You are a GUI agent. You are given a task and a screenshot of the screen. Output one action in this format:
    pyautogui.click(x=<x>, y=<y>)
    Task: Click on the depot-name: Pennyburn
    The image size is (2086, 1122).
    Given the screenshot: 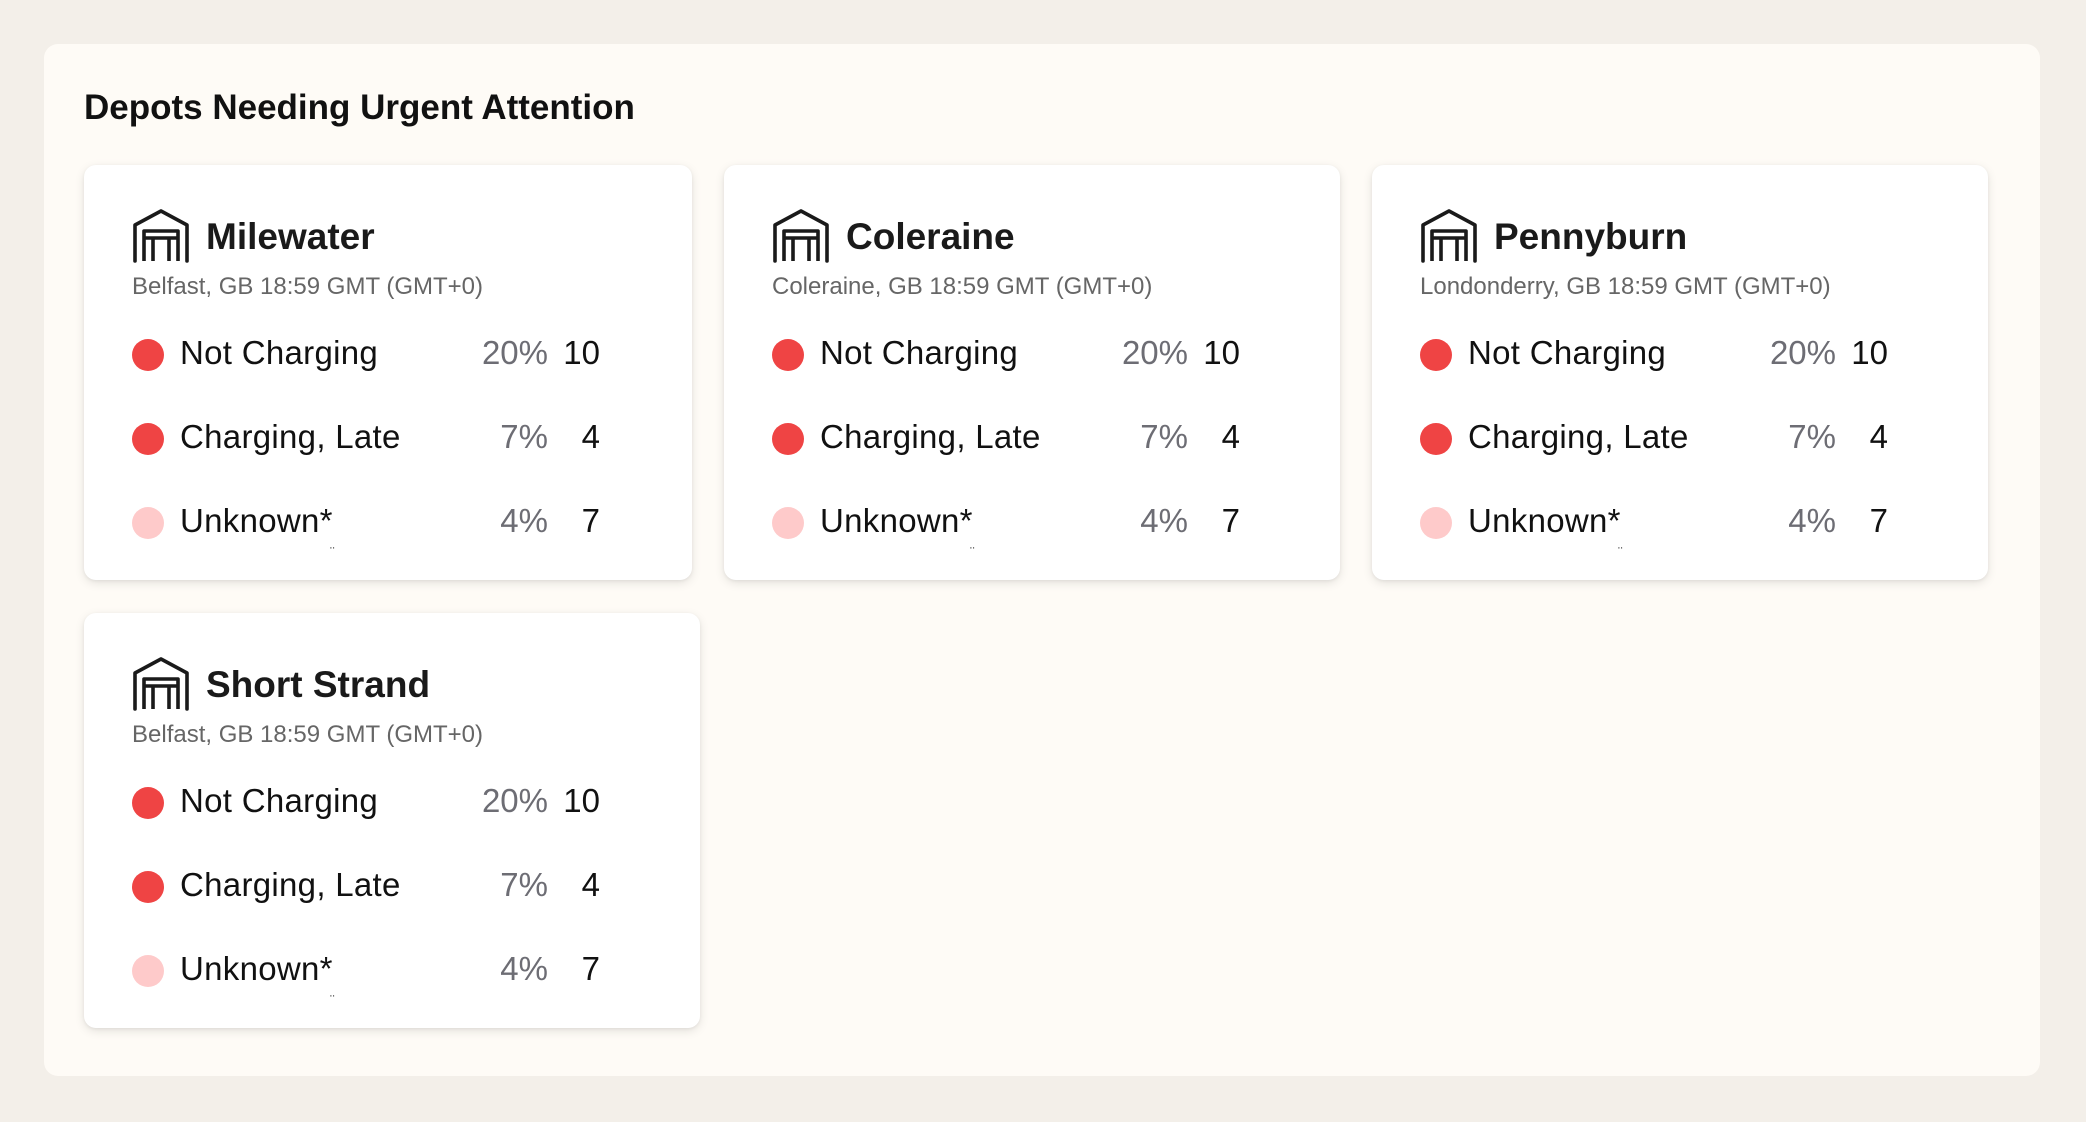 What is the action you would take?
    pyautogui.click(x=1591, y=236)
    